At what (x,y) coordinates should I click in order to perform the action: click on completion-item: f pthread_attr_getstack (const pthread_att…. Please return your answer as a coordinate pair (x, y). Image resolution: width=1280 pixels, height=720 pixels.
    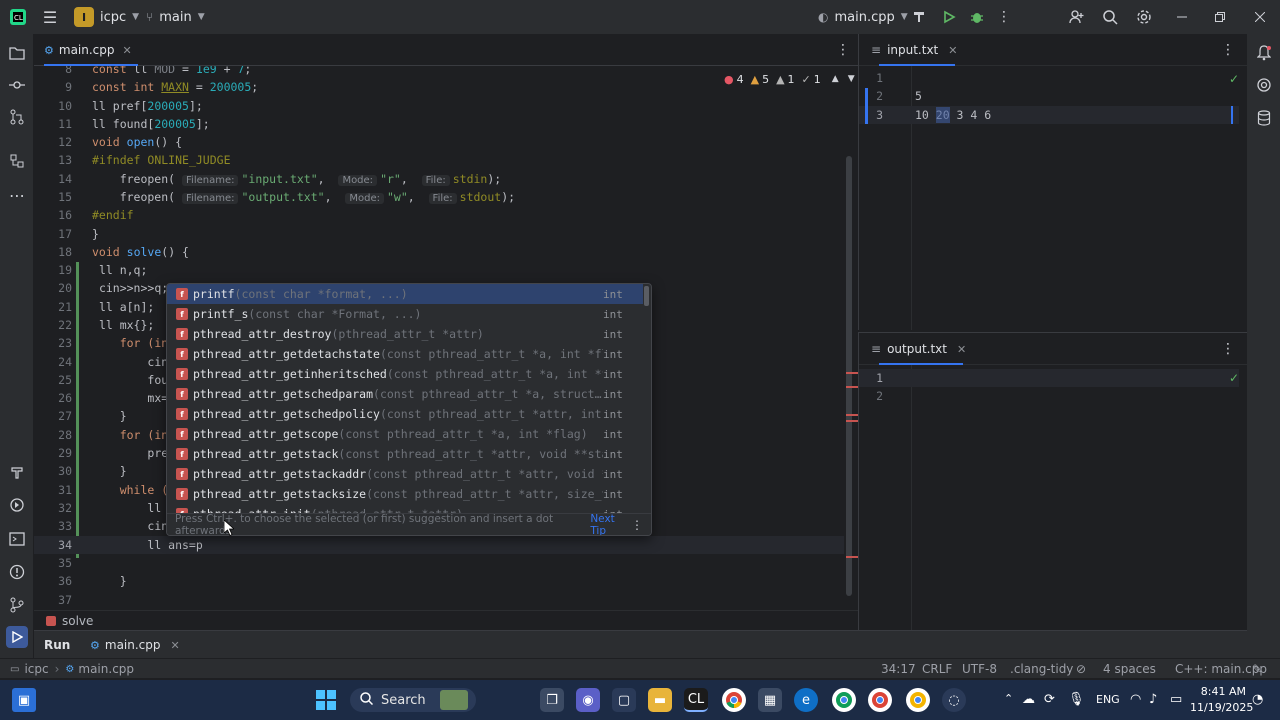
    Looking at the image, I should click on (405, 454).